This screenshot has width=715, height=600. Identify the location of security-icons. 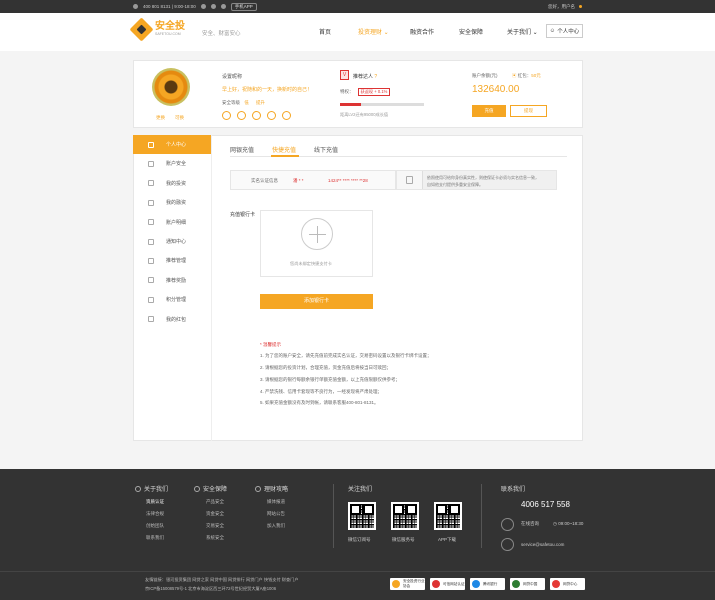
(256, 115).